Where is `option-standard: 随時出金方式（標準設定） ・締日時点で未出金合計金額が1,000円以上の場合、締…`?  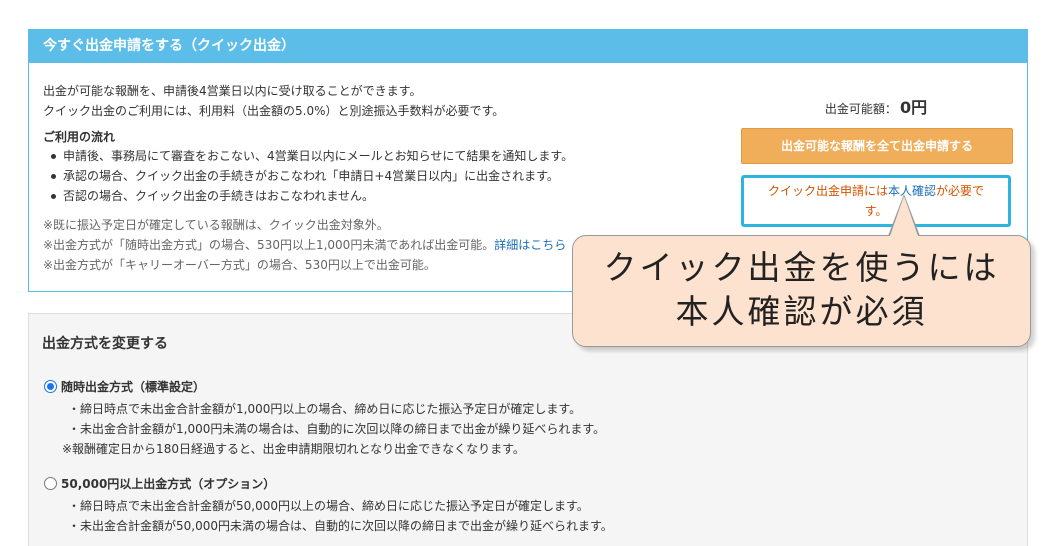
option-standard: 随時出金方式（標準設定） ・締日時点で未出金合計金額が1,000円以上の場合、締… is located at coordinates (324, 418).